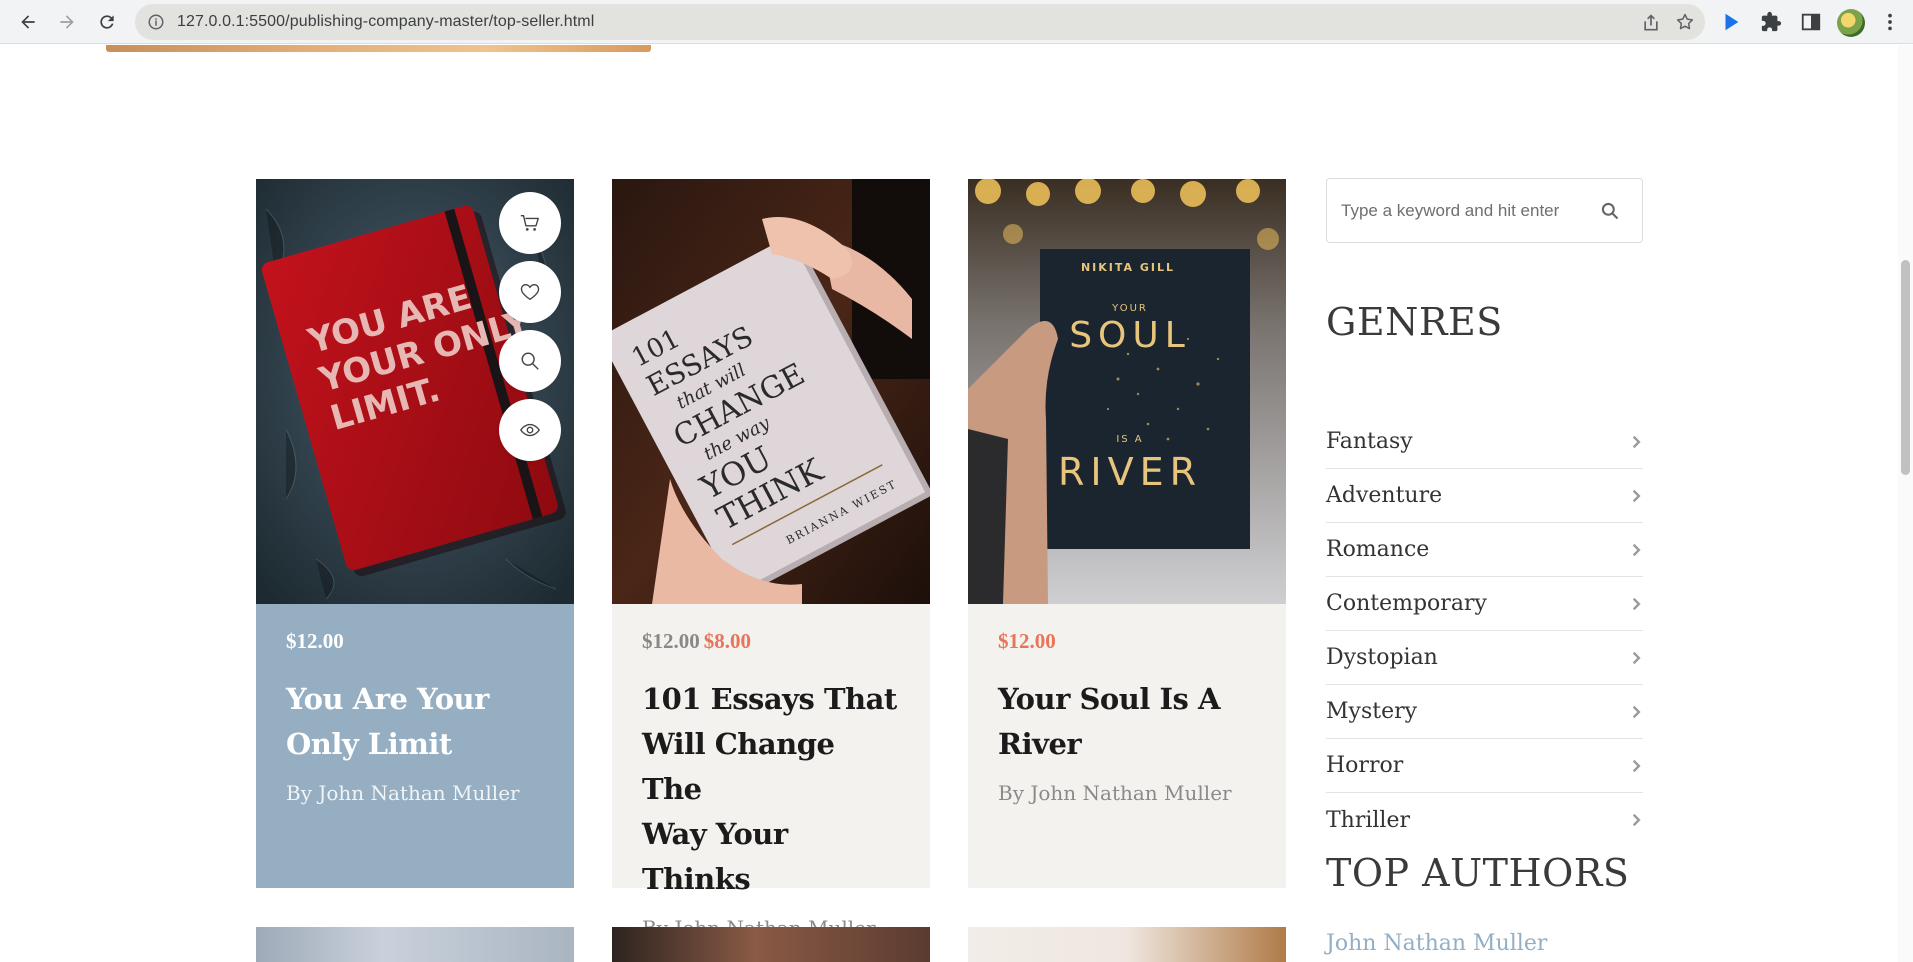  I want to click on zoom-image-button, so click(530, 361).